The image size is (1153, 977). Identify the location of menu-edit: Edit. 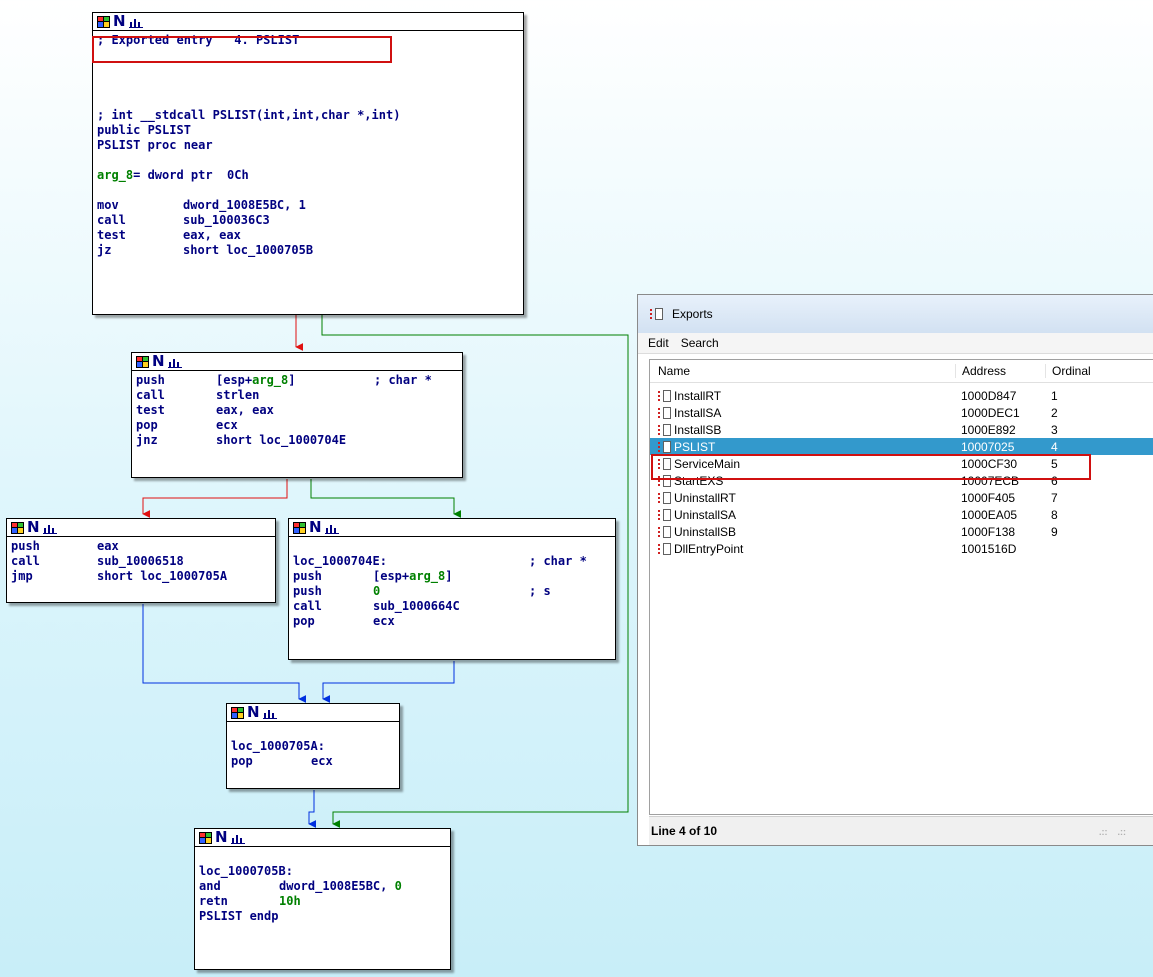
(658, 343).